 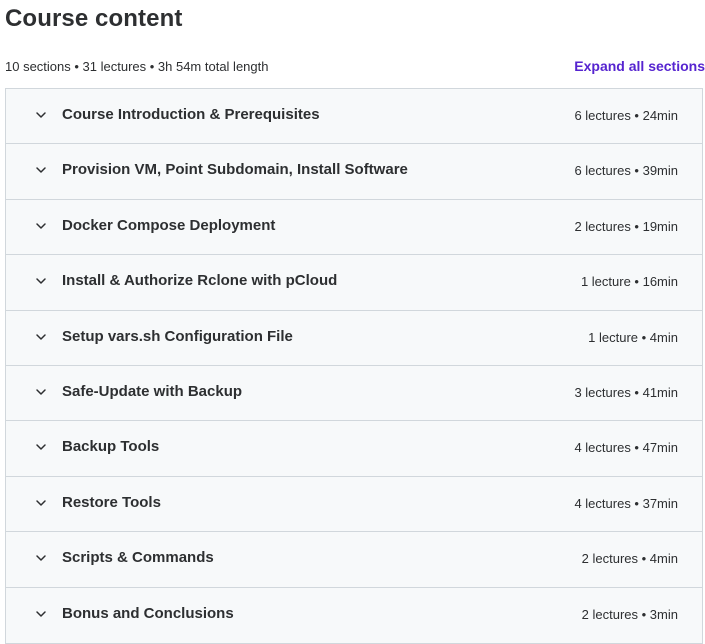 What do you see at coordinates (633, 337) in the screenshot?
I see `section-meta: 1 lecture • 4min` at bounding box center [633, 337].